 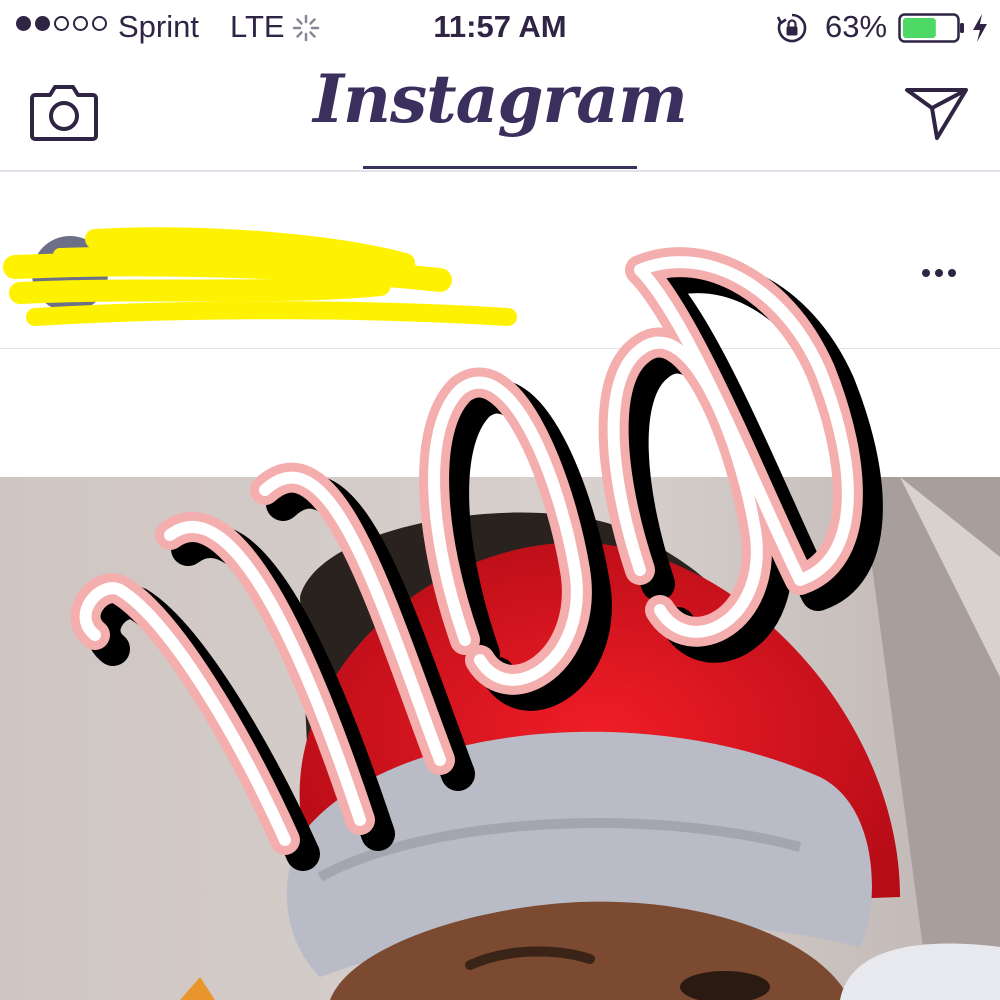 What do you see at coordinates (791, 28) in the screenshot?
I see `rotation-lock-icon` at bounding box center [791, 28].